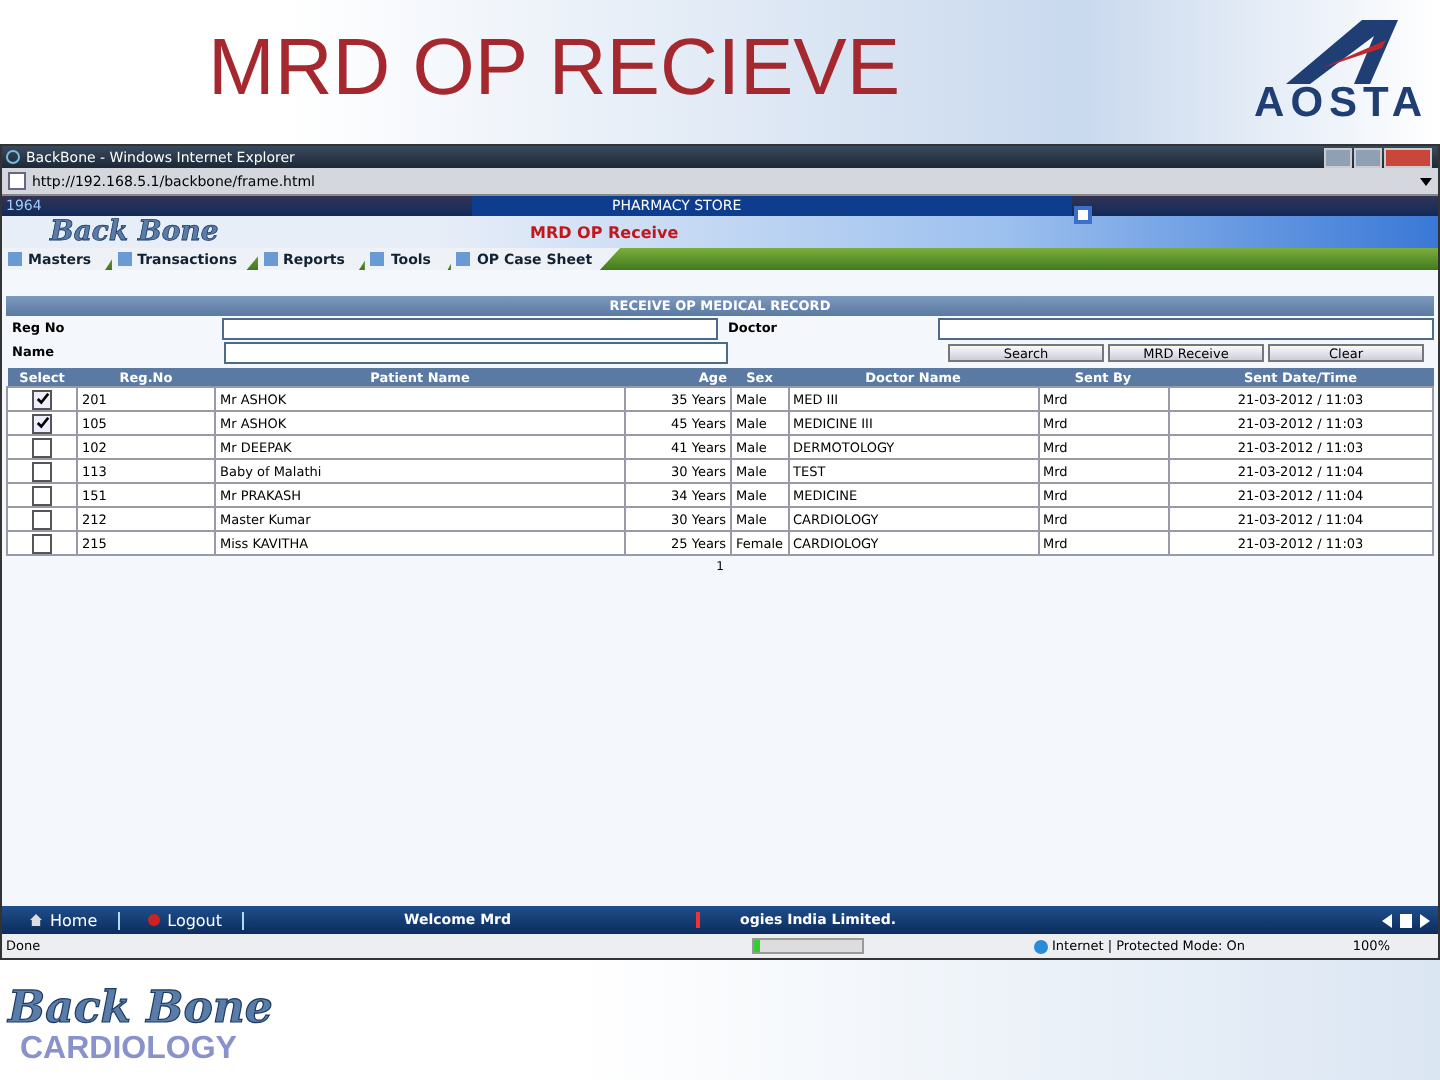 This screenshot has height=1080, width=1440. I want to click on dropdown-arrow-icon, so click(1426, 181).